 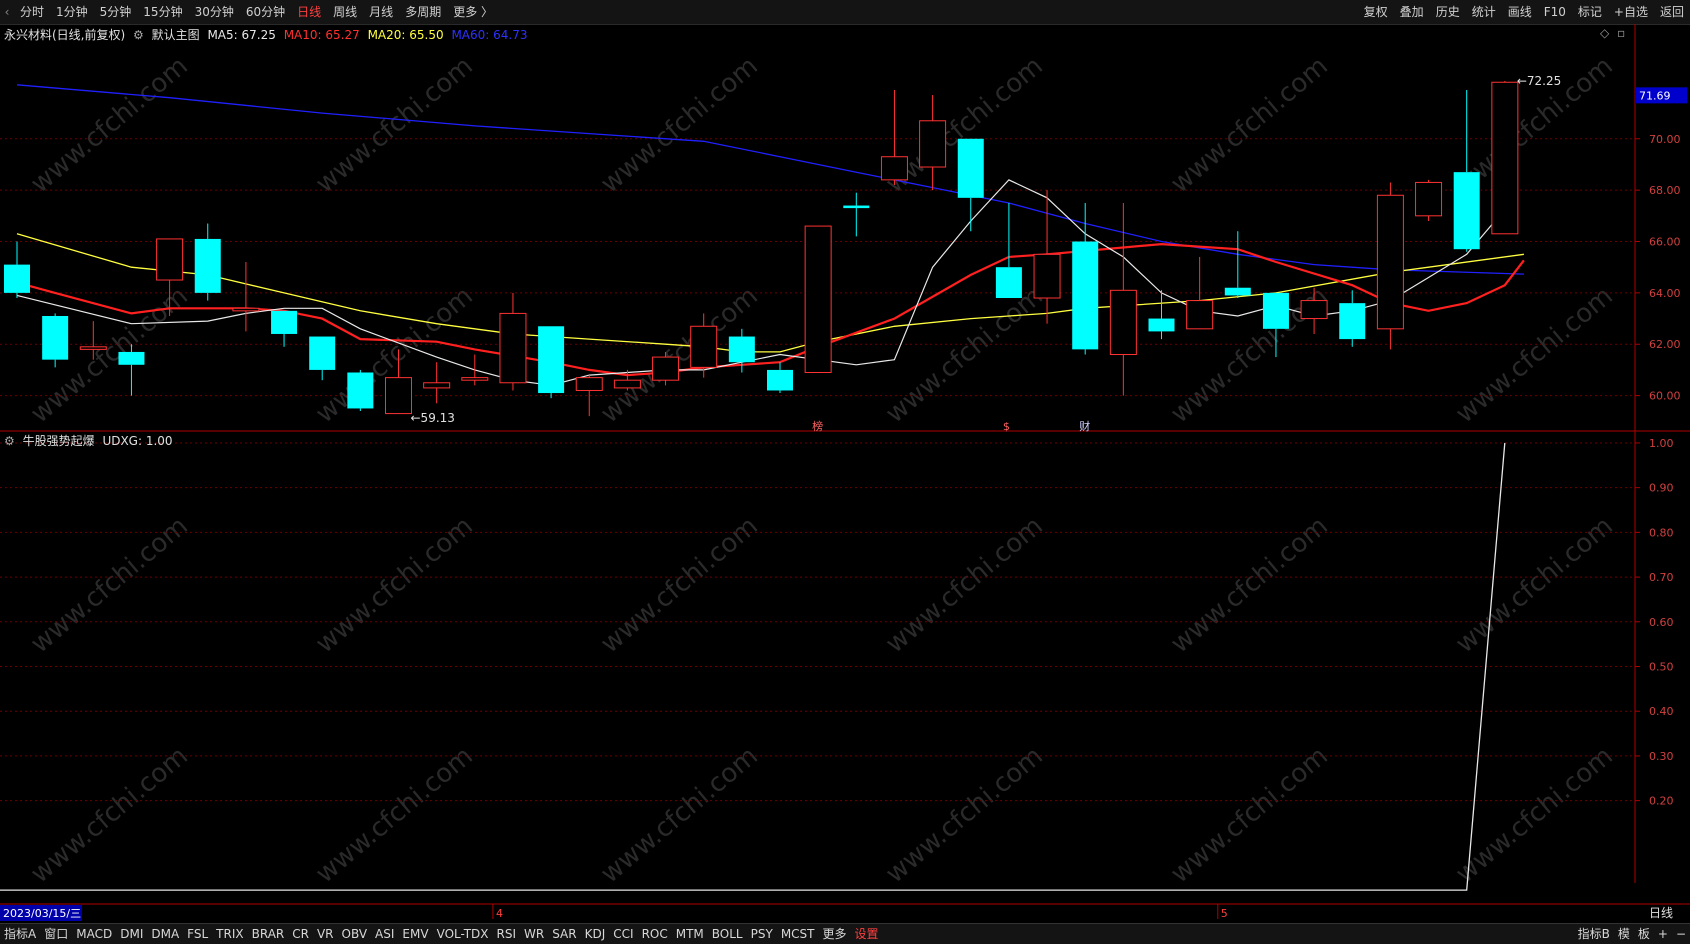 I want to click on indicator-tab: RSI, so click(x=507, y=934).